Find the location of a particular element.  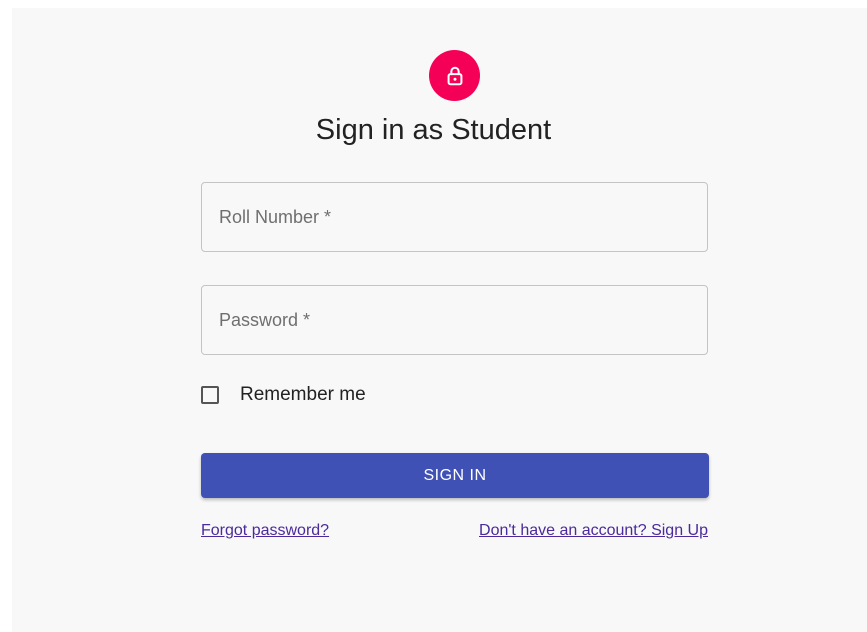

remember-me-control: Remember me is located at coordinates (283, 395).